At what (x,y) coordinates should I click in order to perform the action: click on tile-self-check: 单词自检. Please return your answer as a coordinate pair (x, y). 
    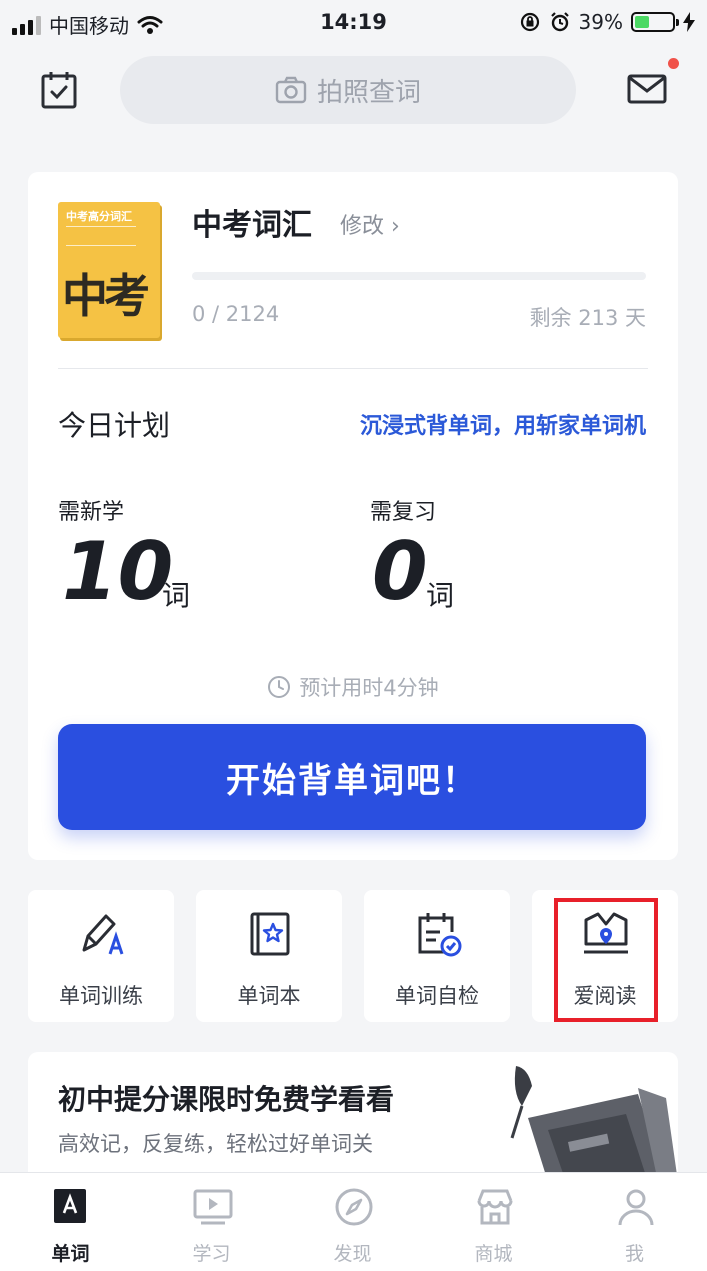
    Looking at the image, I should click on (437, 956).